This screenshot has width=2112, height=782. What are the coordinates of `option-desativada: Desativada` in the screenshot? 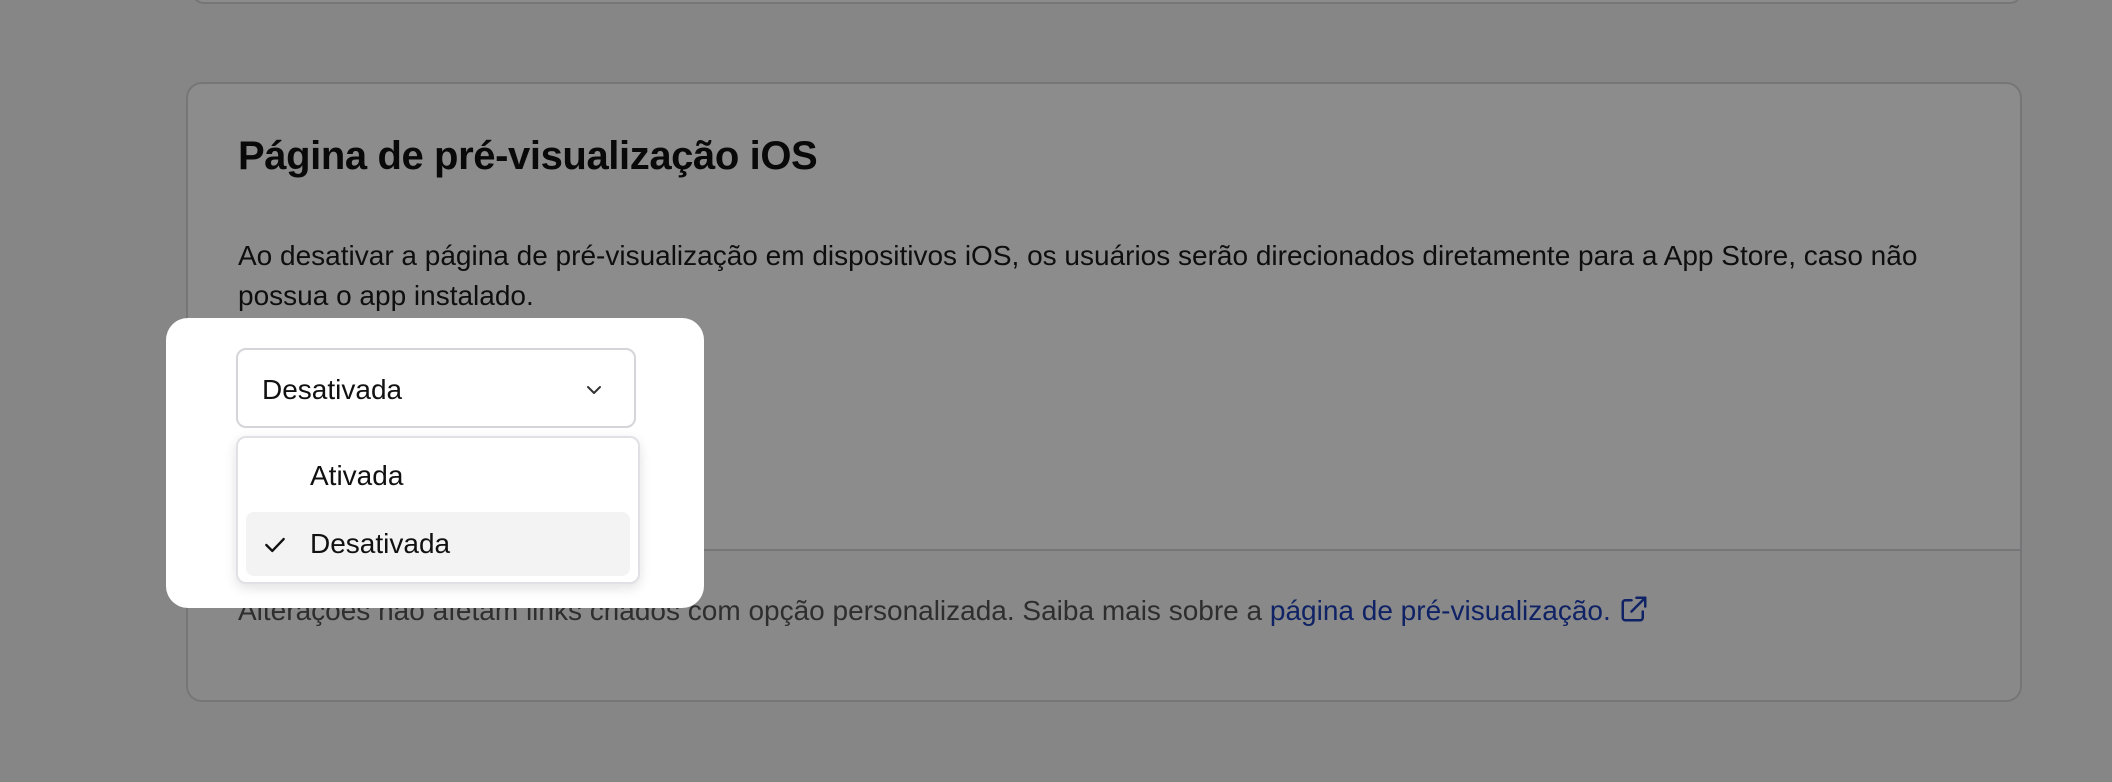 It's located at (438, 544).